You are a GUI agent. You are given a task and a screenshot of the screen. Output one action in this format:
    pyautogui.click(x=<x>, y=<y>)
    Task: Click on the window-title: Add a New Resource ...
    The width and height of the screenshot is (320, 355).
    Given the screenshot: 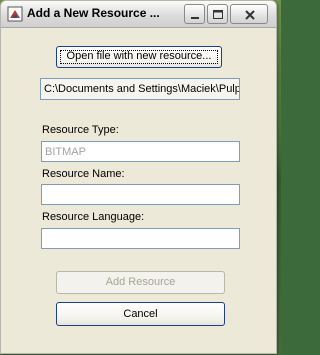 What is the action you would take?
    pyautogui.click(x=93, y=13)
    